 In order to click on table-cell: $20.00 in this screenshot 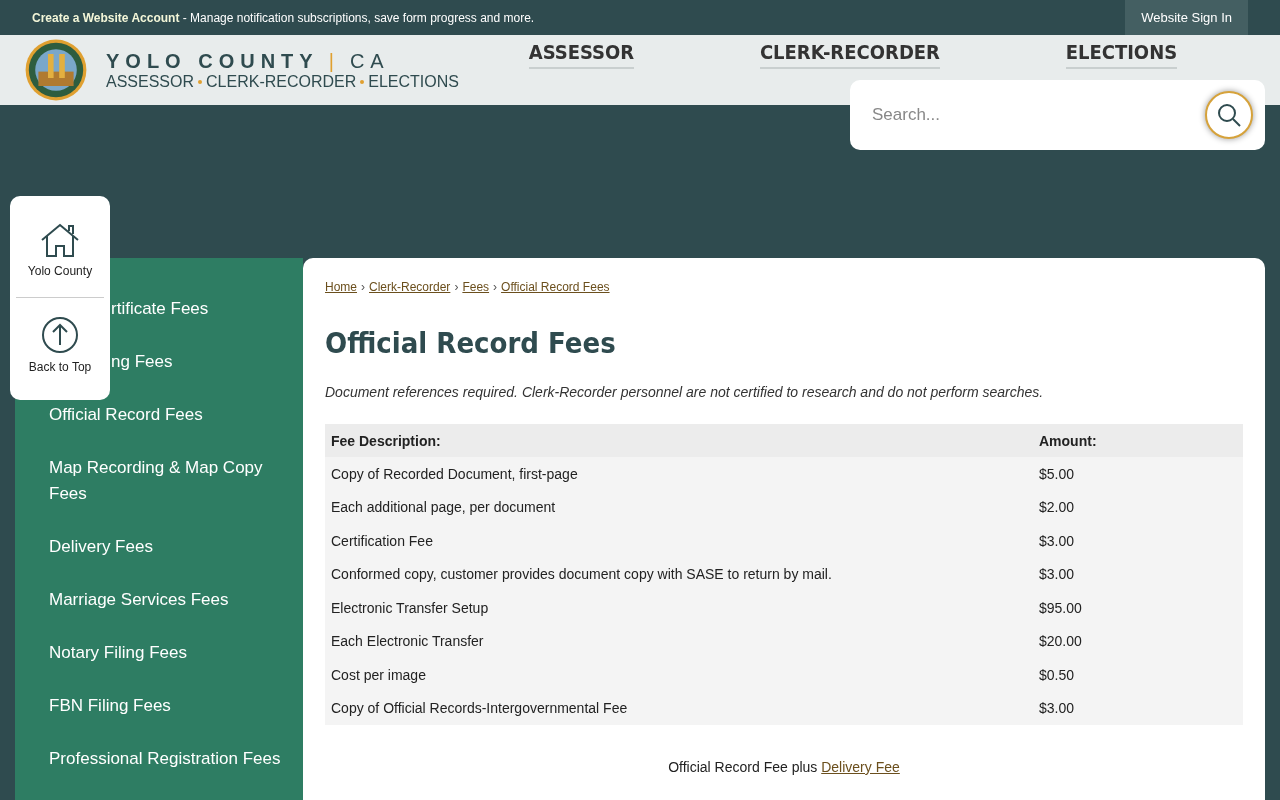, I will do `click(1138, 641)`.